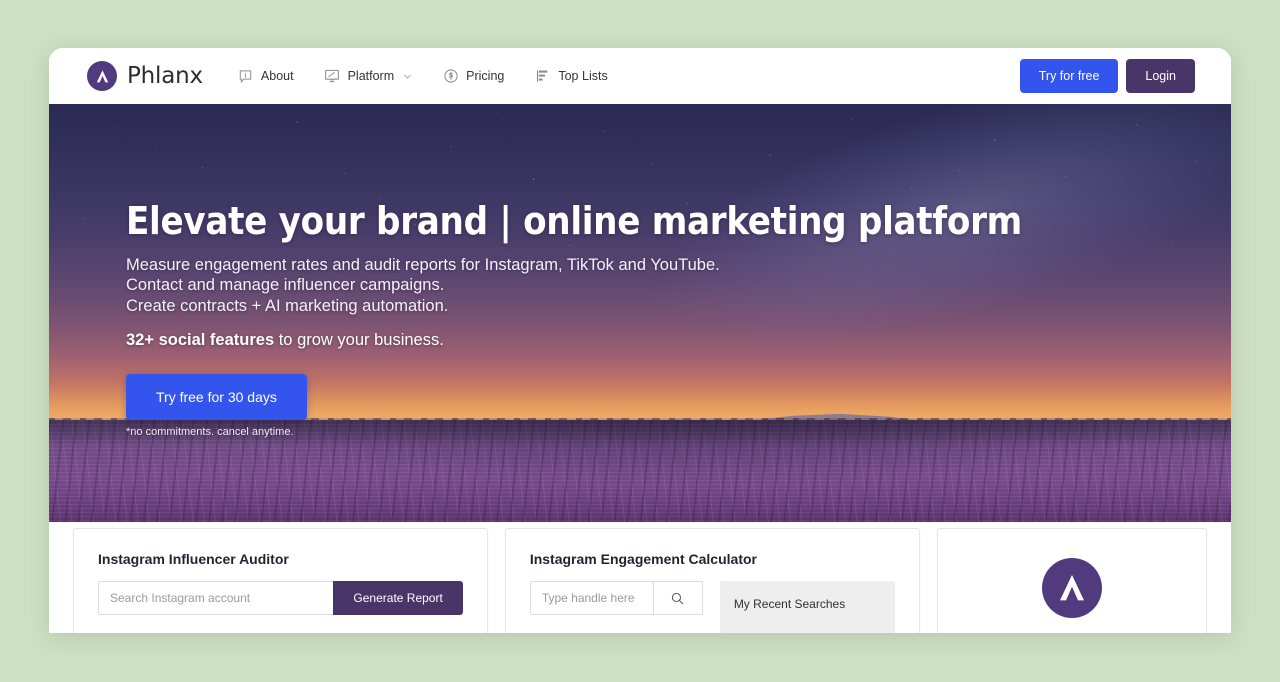 This screenshot has height=682, width=1280. I want to click on nav-item-pricing: Pricing, so click(473, 76).